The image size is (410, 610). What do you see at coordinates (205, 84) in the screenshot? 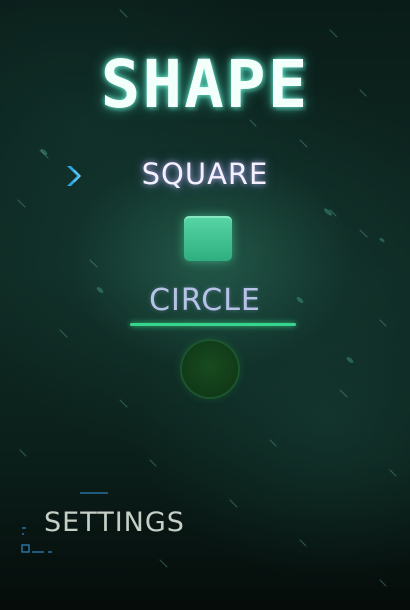
I see `game-title: SHAPE` at bounding box center [205, 84].